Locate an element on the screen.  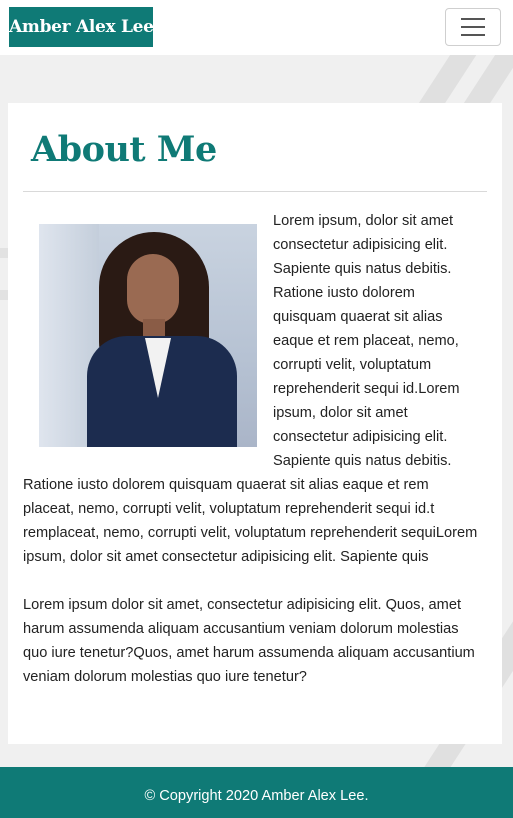
menu-toggle-button is located at coordinates (473, 27).